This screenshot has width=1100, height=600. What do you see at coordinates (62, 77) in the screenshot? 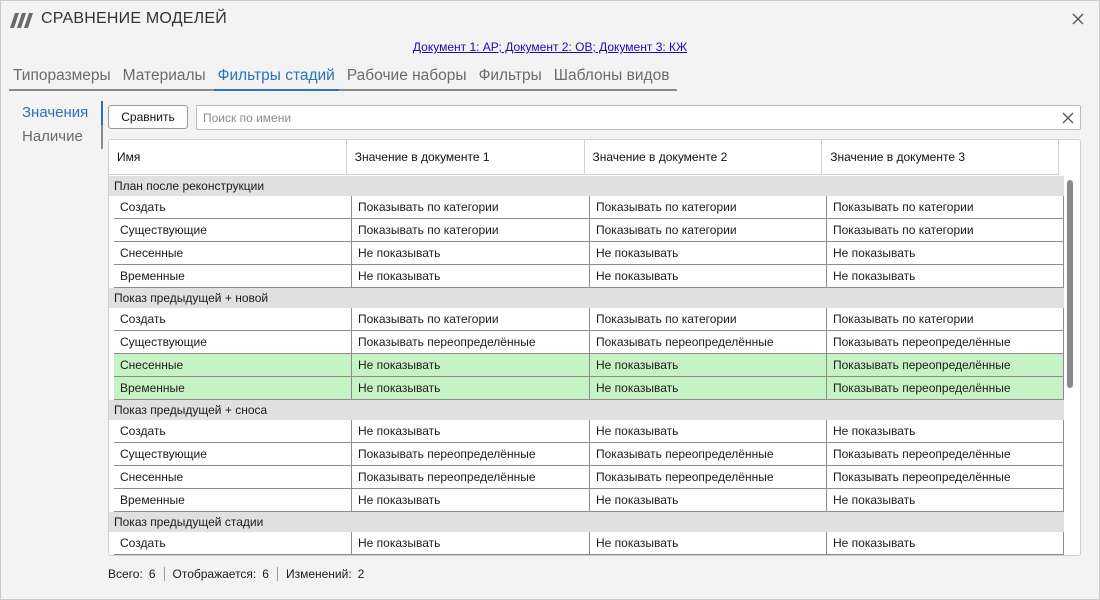
I see `tab-typesizes: Типоразмеры` at bounding box center [62, 77].